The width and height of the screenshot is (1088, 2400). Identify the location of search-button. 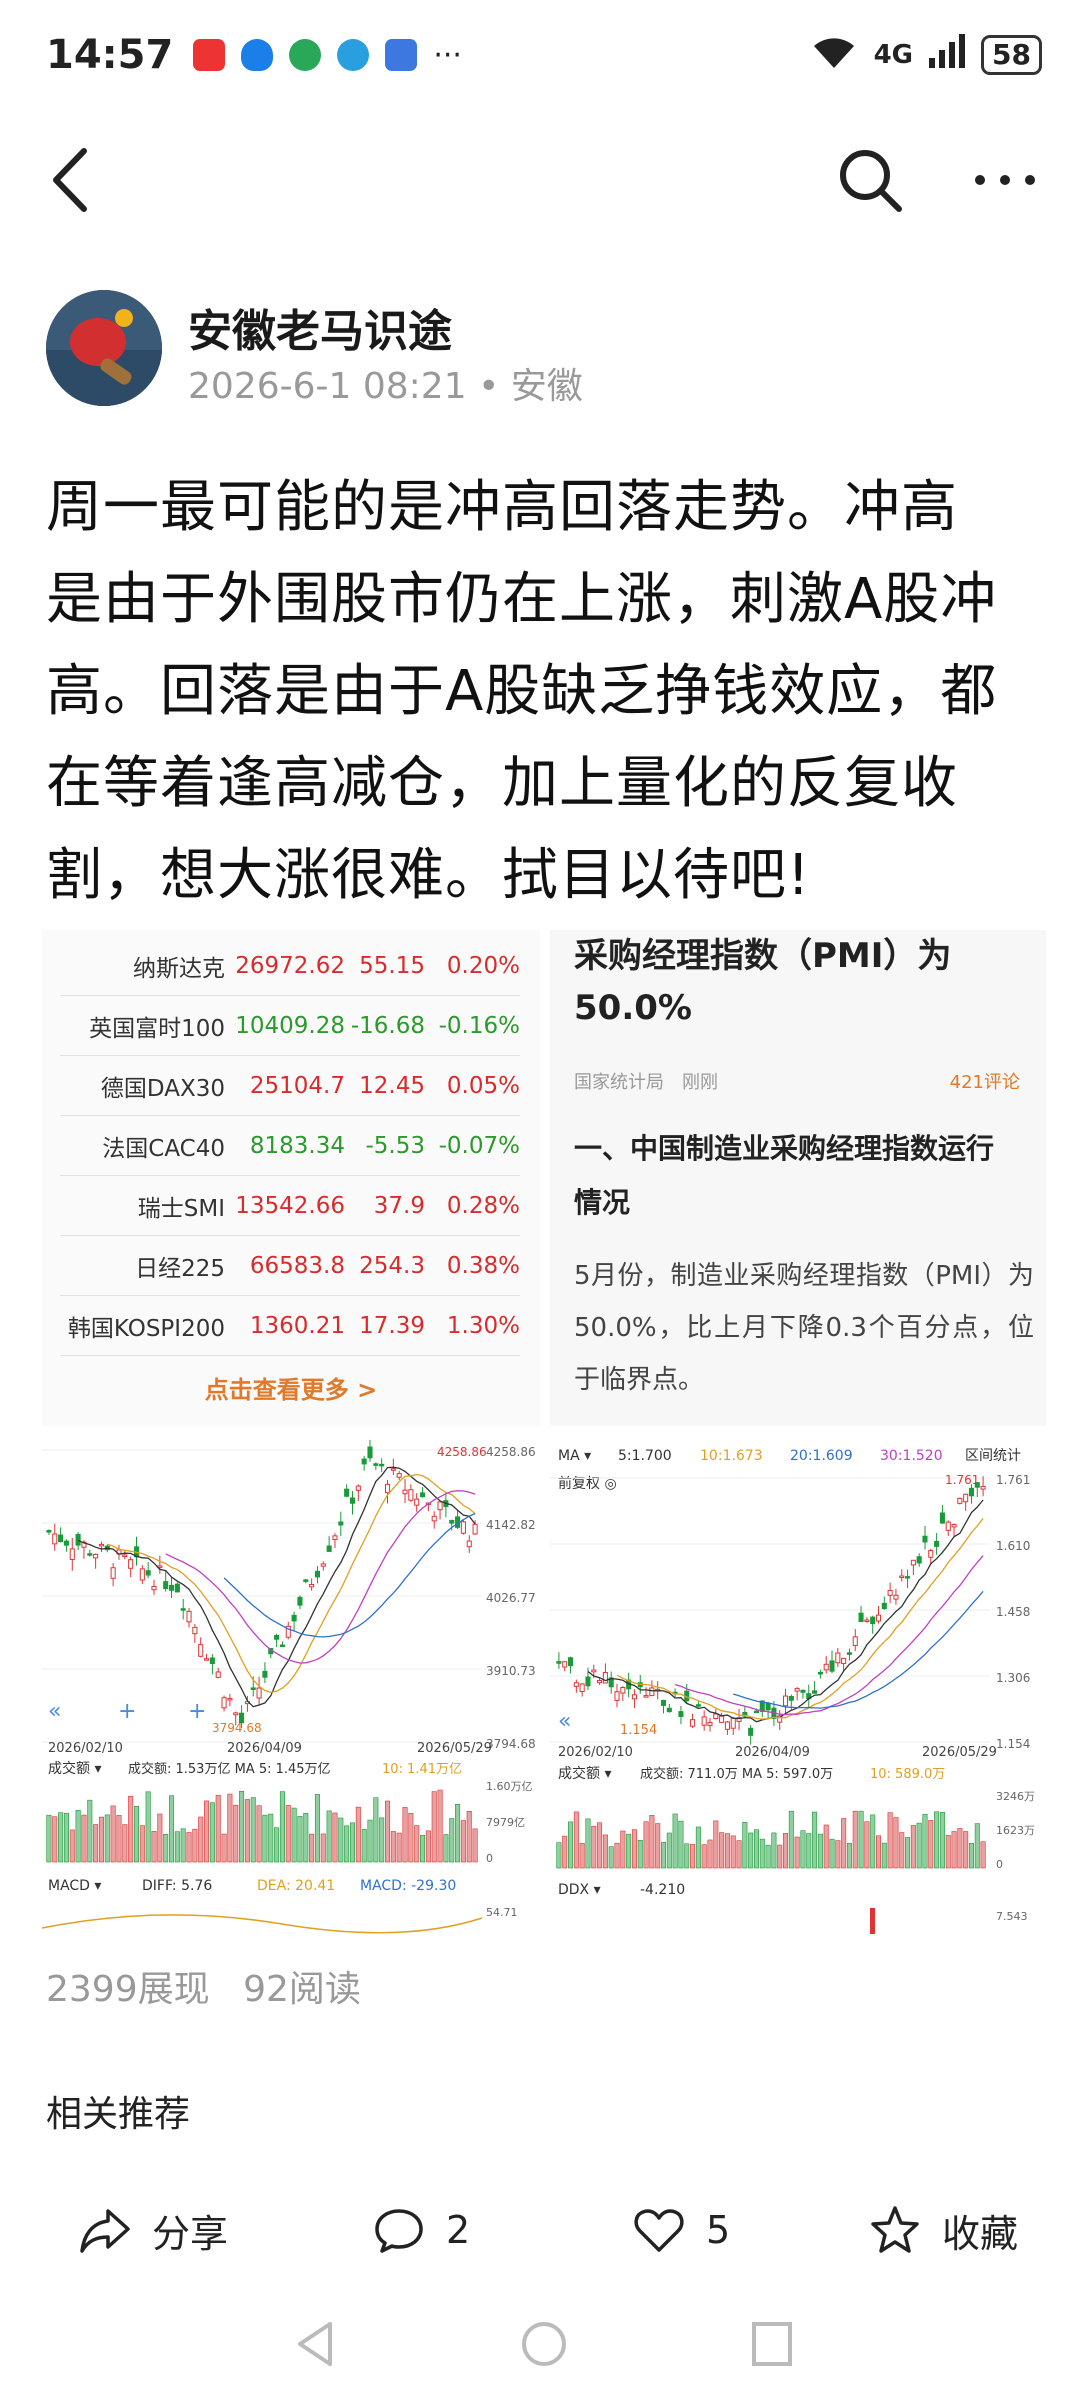
(870, 180).